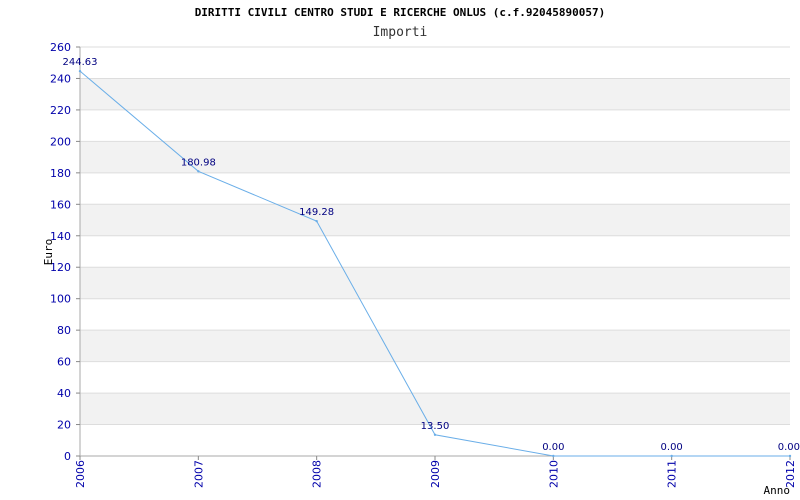  What do you see at coordinates (553, 474) in the screenshot?
I see `x-tick-label: 2010` at bounding box center [553, 474].